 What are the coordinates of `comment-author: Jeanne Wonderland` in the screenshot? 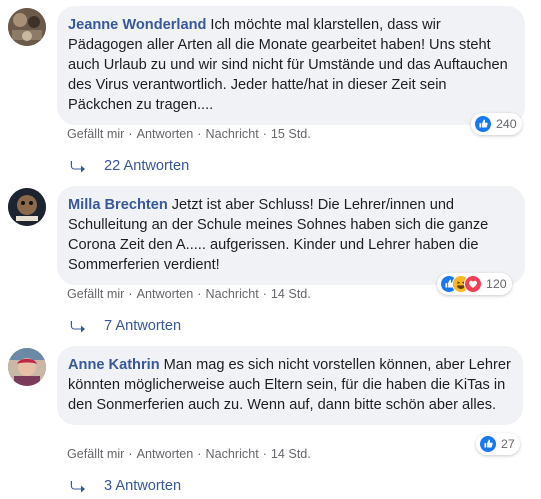 It's located at (137, 25).